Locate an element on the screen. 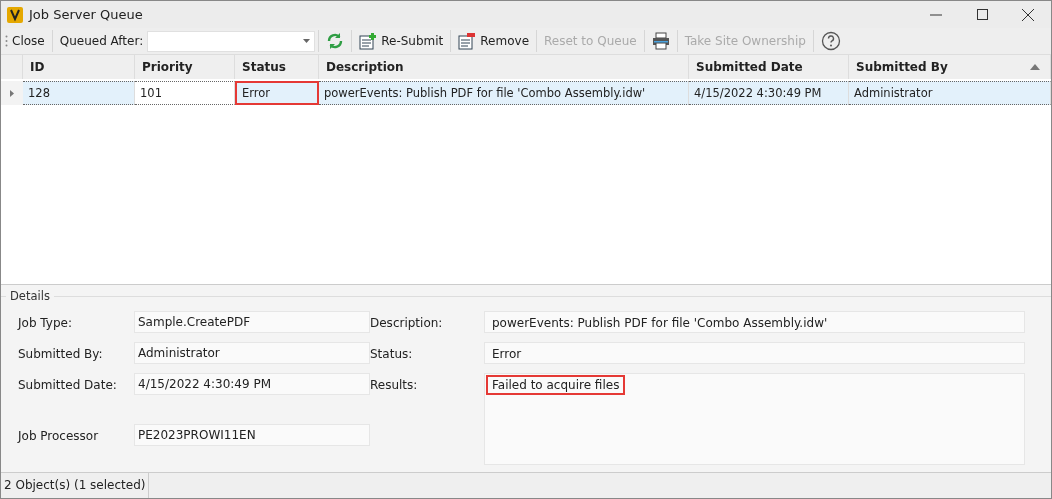 The image size is (1052, 499). field-label: Status: is located at coordinates (392, 354).